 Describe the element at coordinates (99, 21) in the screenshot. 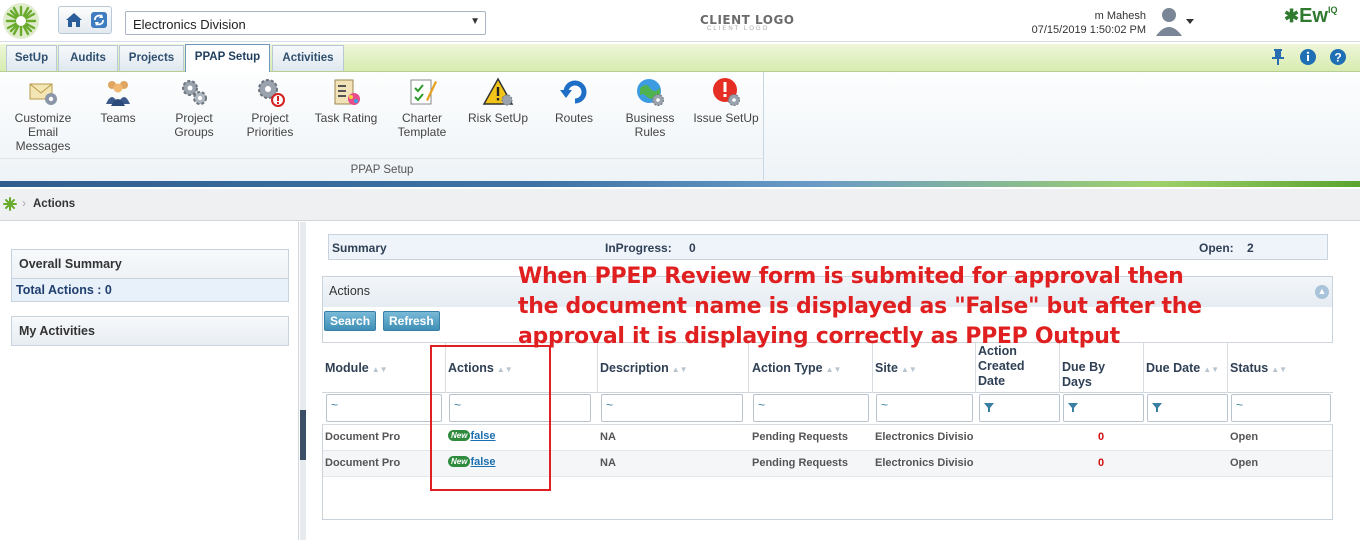

I see `refresh-icon` at that location.